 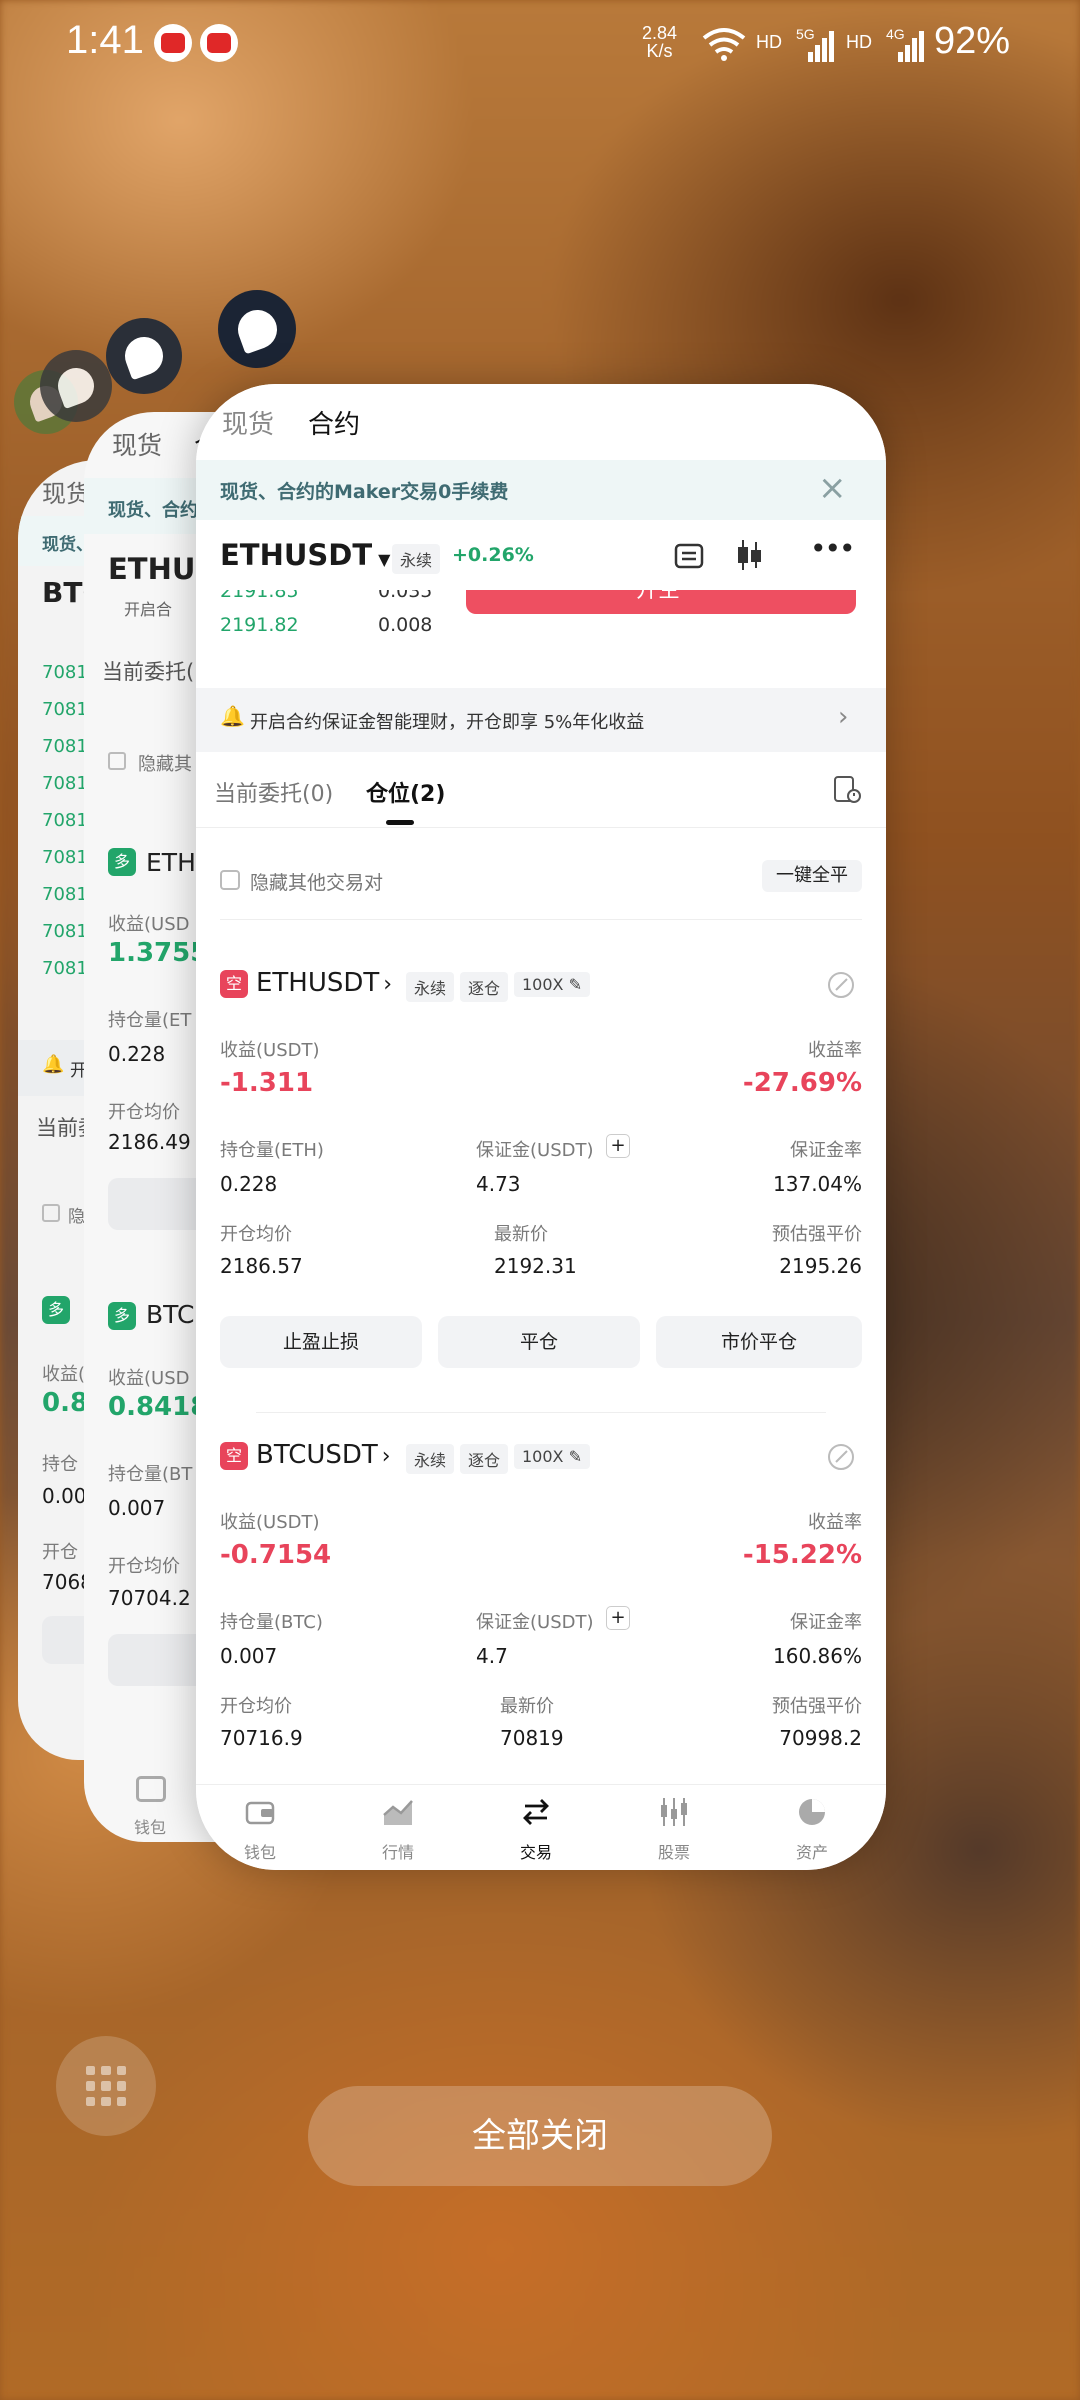 I want to click on clock: 1:41, so click(x=105, y=40).